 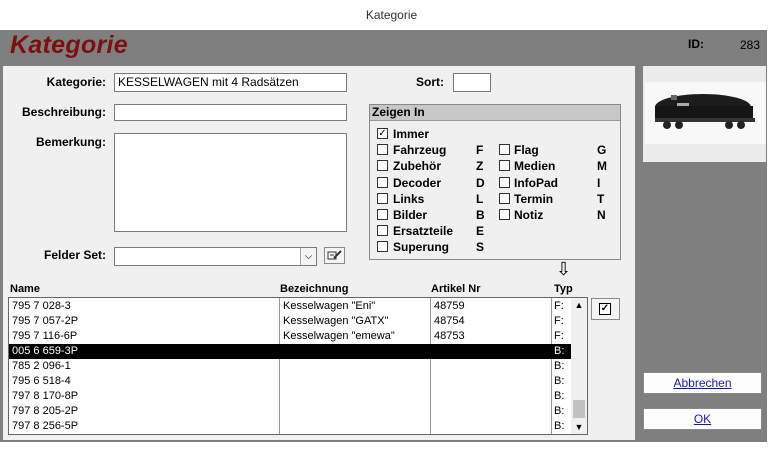 What do you see at coordinates (449, 336) in the screenshot?
I see `cell-artikel: 48753` at bounding box center [449, 336].